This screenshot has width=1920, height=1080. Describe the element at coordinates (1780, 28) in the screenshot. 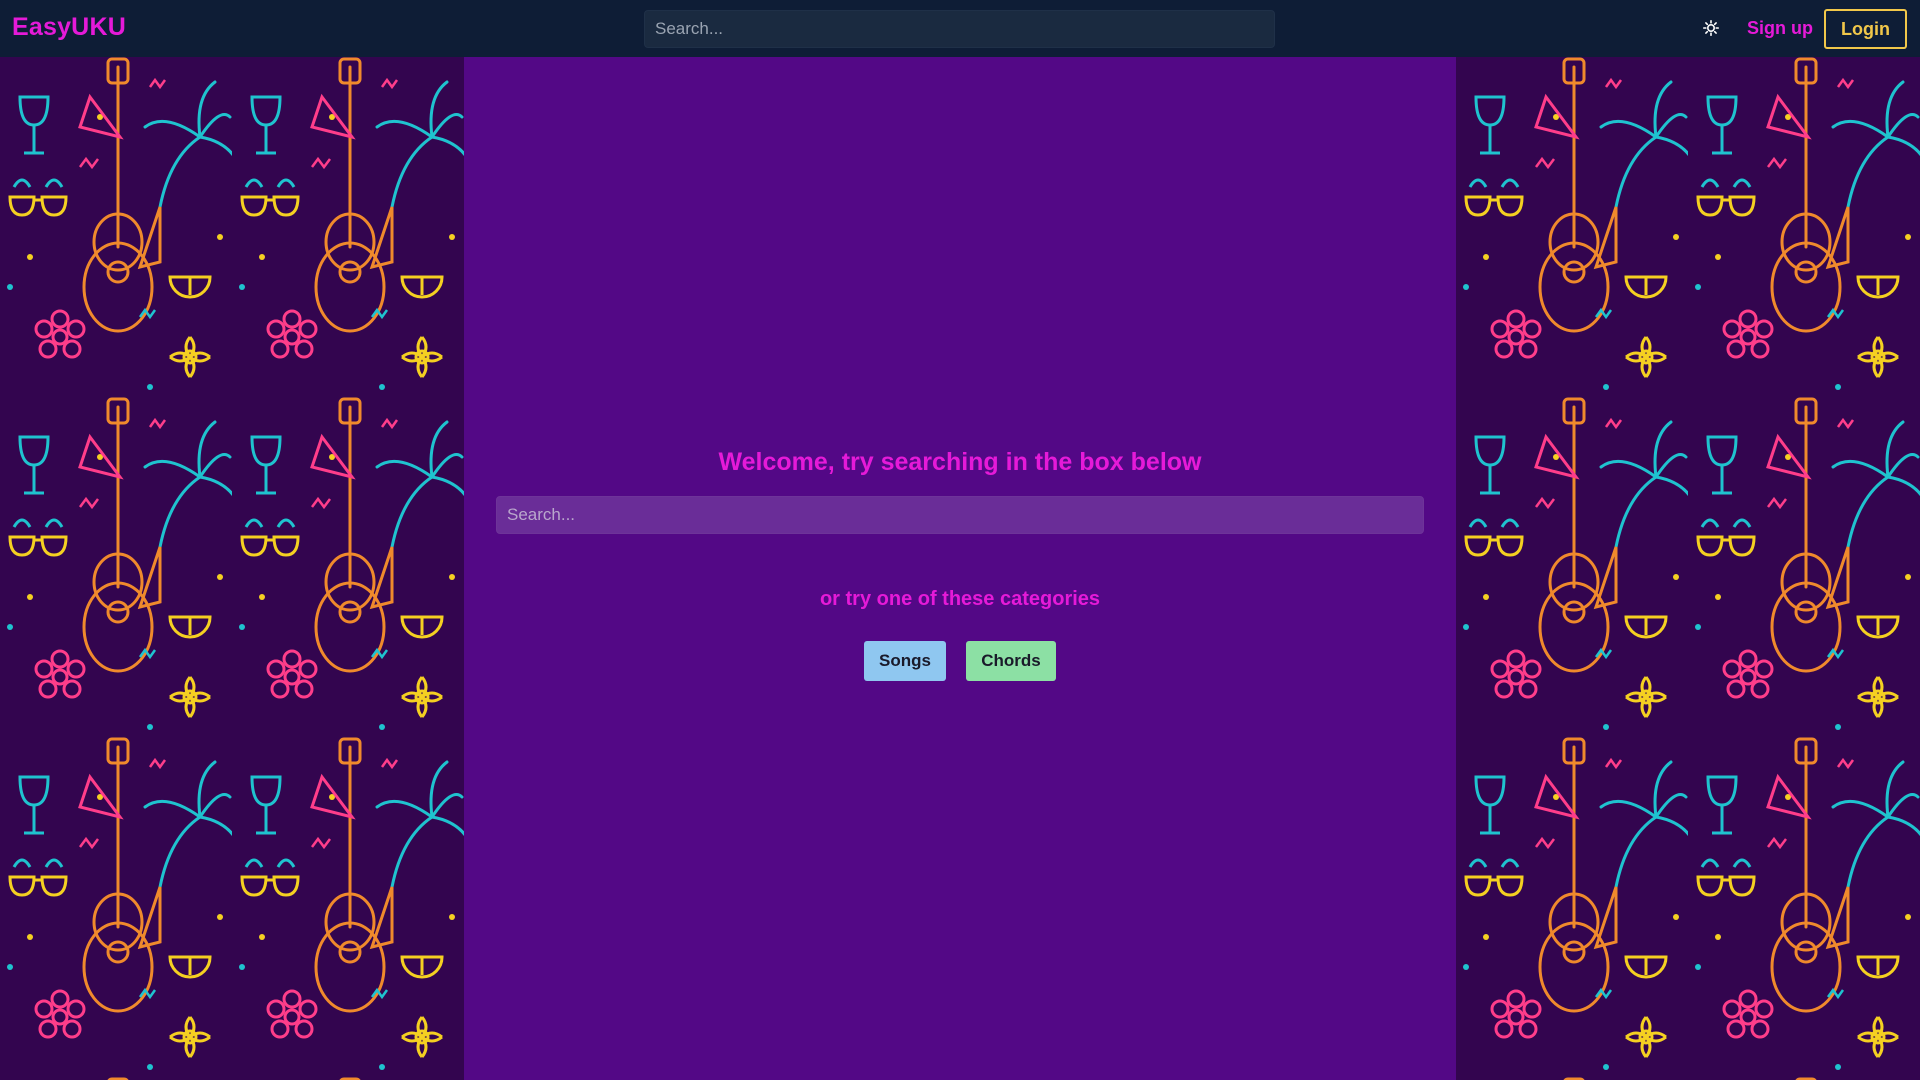

I see `signup-link: Sign up` at that location.